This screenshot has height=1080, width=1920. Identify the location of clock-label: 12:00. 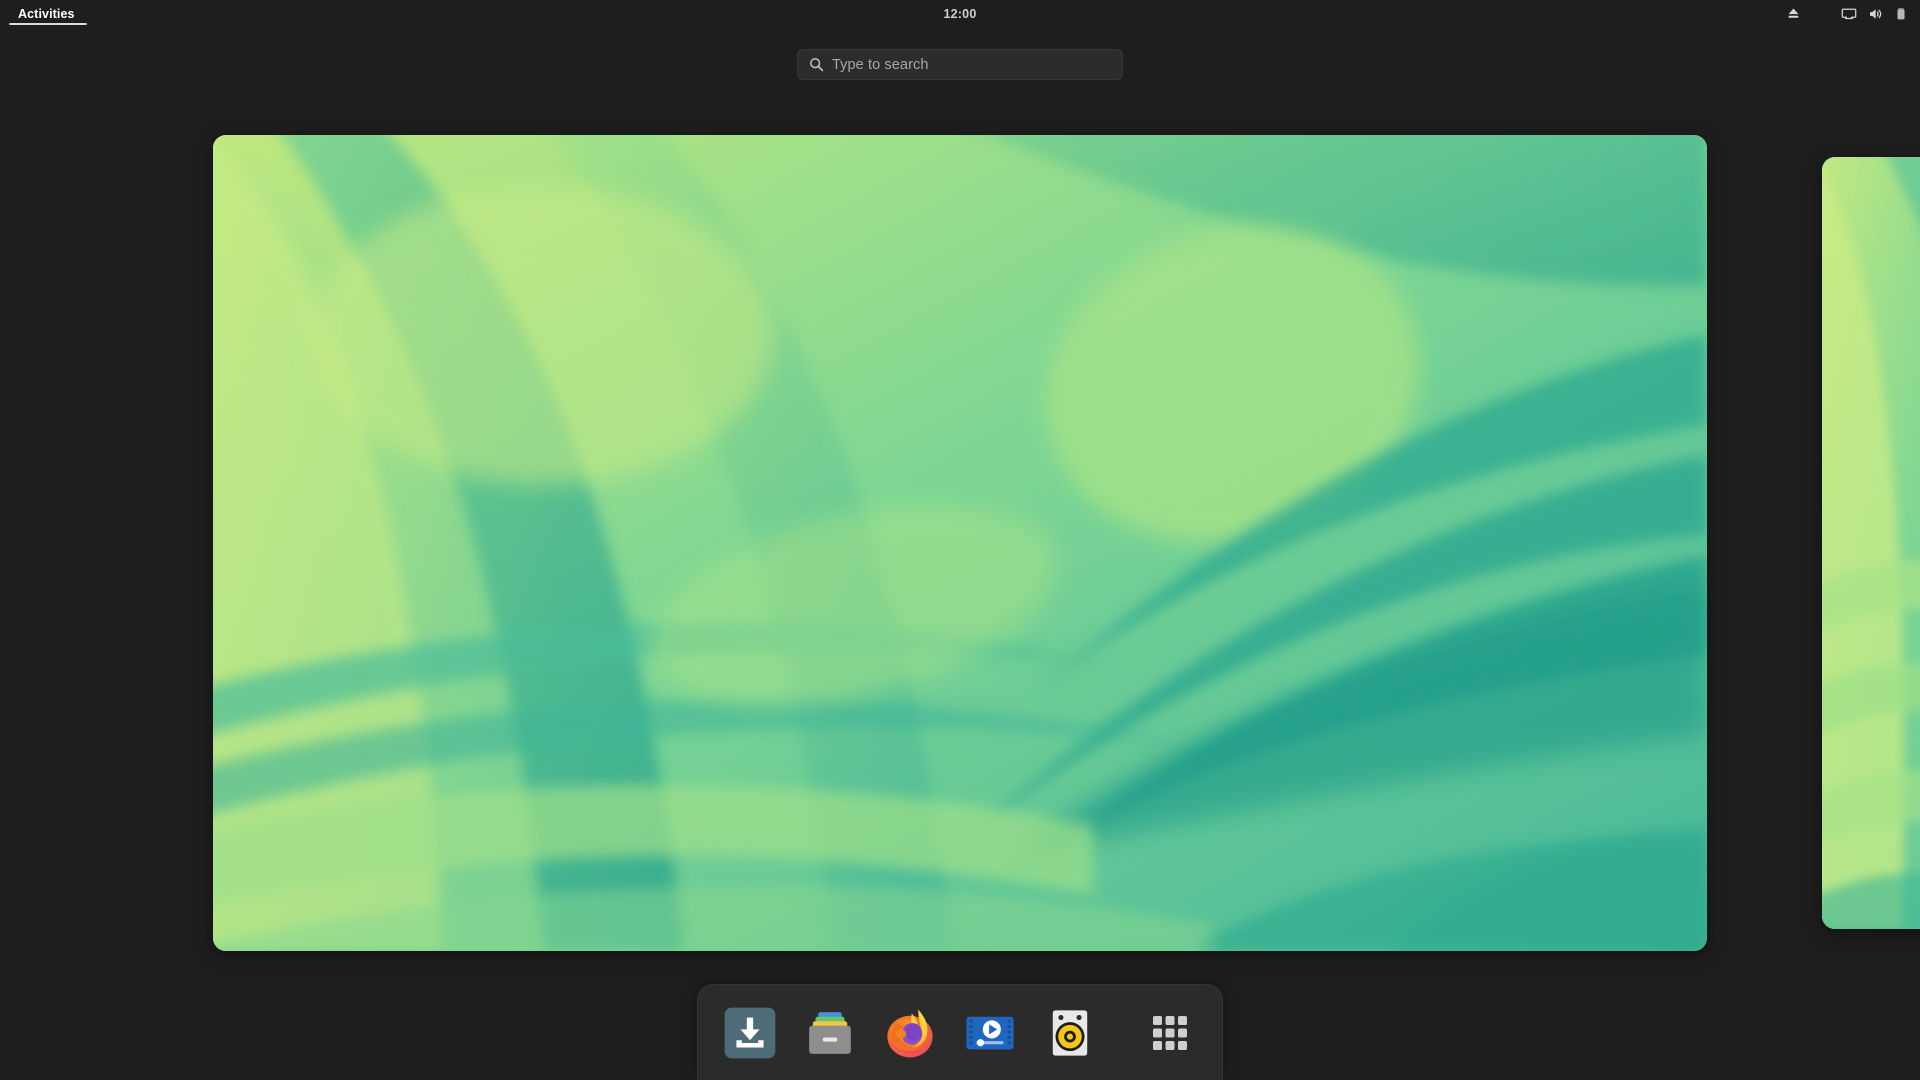
(960, 13).